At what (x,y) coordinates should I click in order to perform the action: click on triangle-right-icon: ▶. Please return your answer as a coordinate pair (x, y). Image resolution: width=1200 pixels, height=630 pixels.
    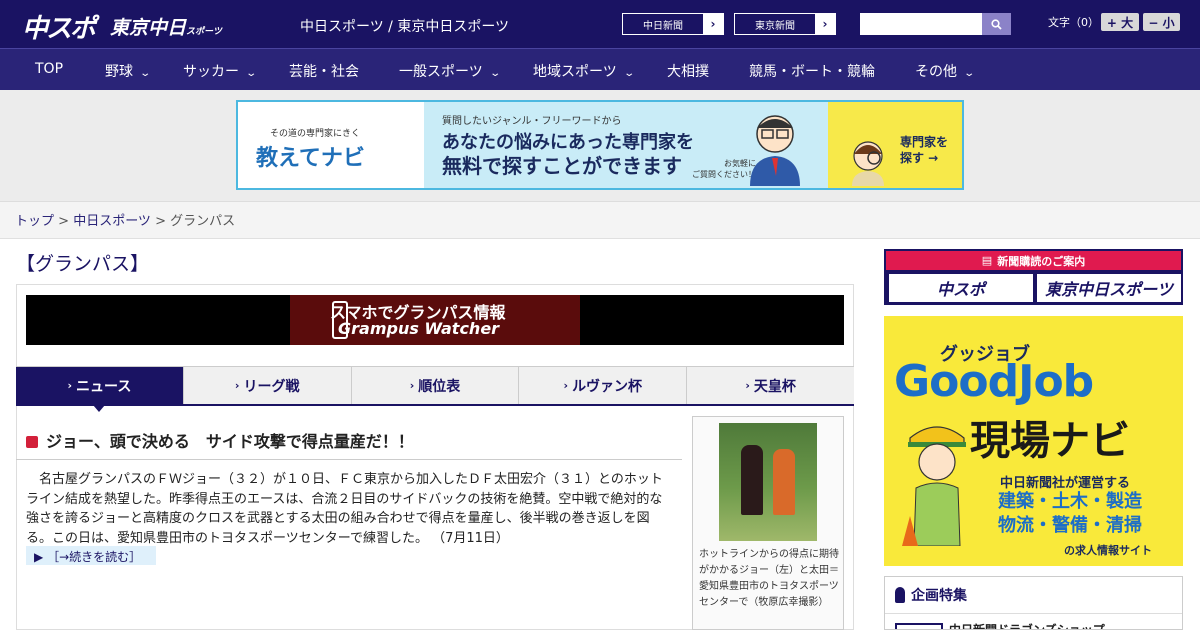
    Looking at the image, I should click on (39, 557).